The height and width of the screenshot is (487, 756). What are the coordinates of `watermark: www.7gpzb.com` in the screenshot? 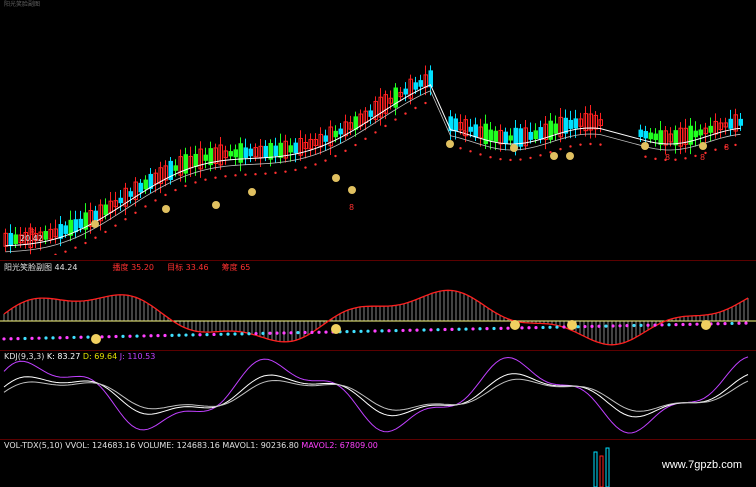 It's located at (701, 465).